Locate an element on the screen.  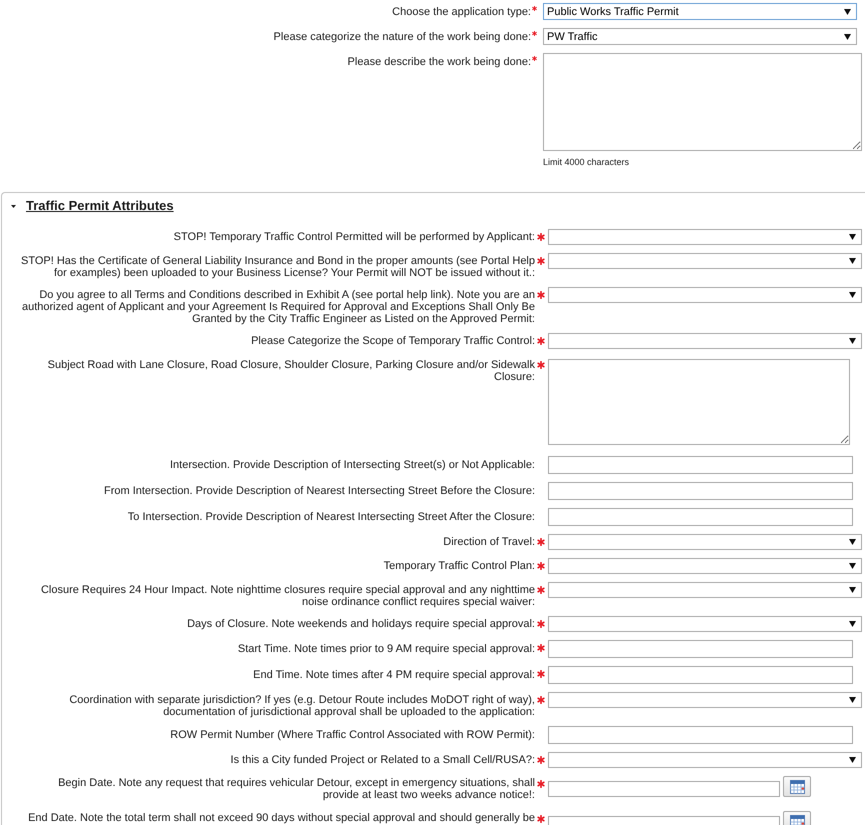
field-label: ROW Permit Number (Where Traffic Control Associated with ROW Permit): is located at coordinates (352, 734).